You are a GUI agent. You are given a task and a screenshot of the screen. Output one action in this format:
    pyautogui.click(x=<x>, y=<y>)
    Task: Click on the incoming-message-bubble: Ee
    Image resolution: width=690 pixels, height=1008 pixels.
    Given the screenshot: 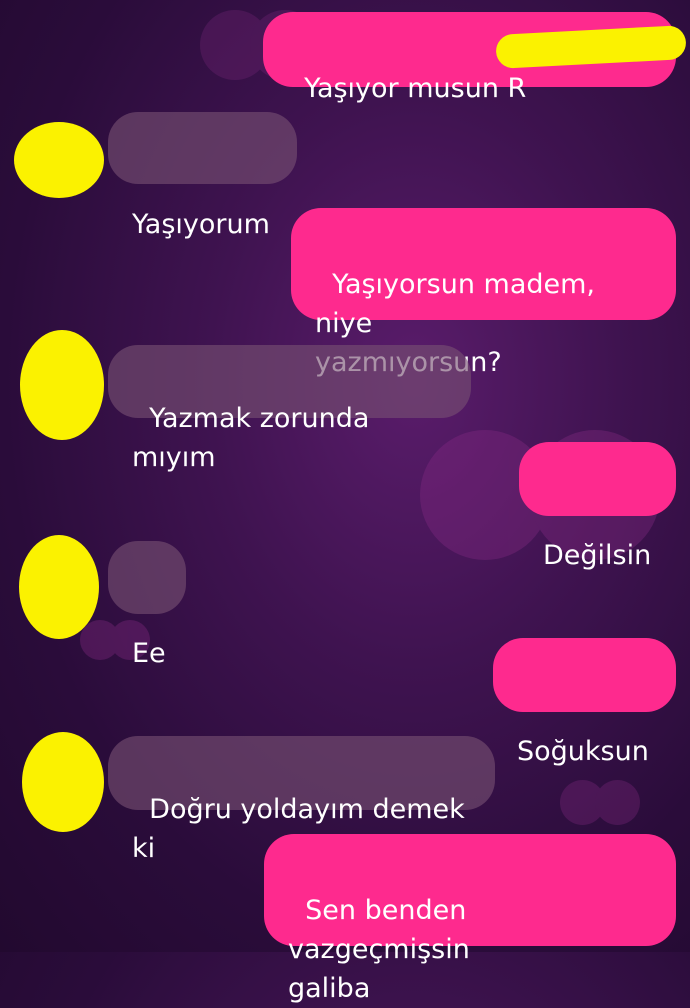 What is the action you would take?
    pyautogui.click(x=147, y=605)
    